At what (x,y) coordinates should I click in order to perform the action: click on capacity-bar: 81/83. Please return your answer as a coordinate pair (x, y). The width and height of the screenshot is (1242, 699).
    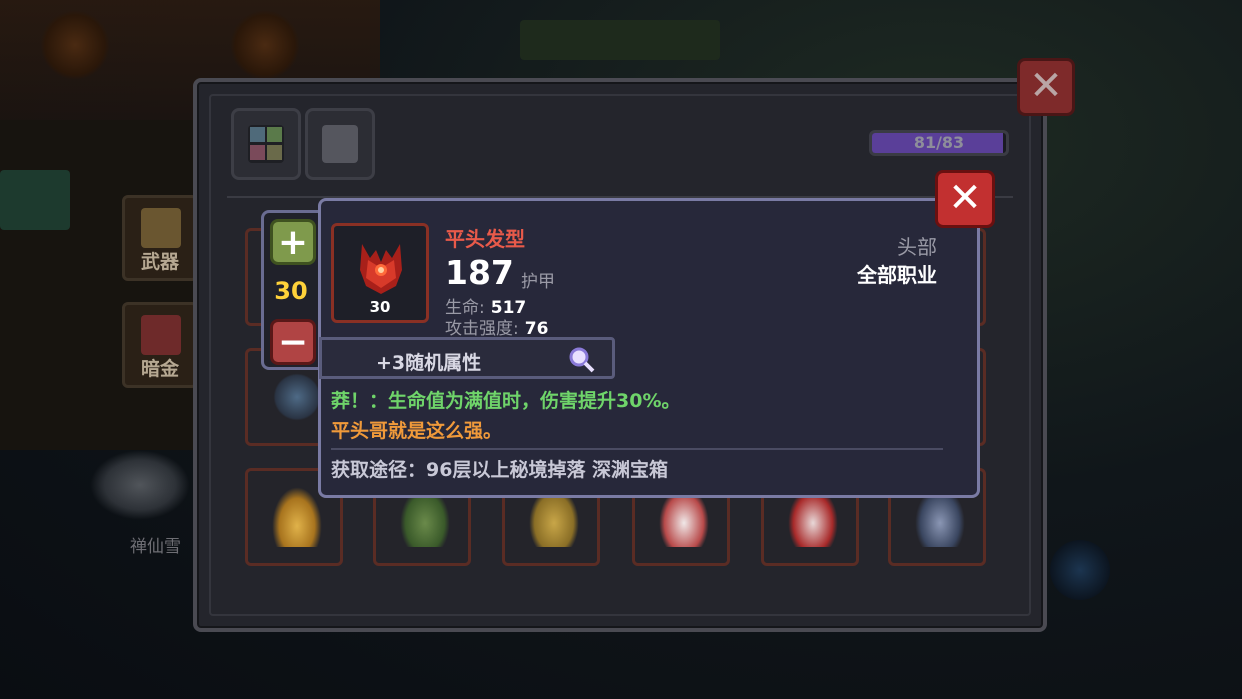
    Looking at the image, I should click on (939, 143).